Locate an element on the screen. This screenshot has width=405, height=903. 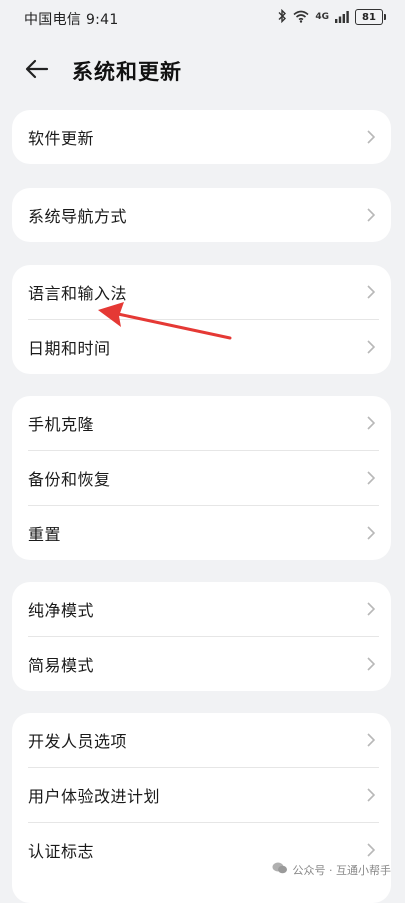
menu-item-backup-restore: 备份和恢复 is located at coordinates (201, 478).